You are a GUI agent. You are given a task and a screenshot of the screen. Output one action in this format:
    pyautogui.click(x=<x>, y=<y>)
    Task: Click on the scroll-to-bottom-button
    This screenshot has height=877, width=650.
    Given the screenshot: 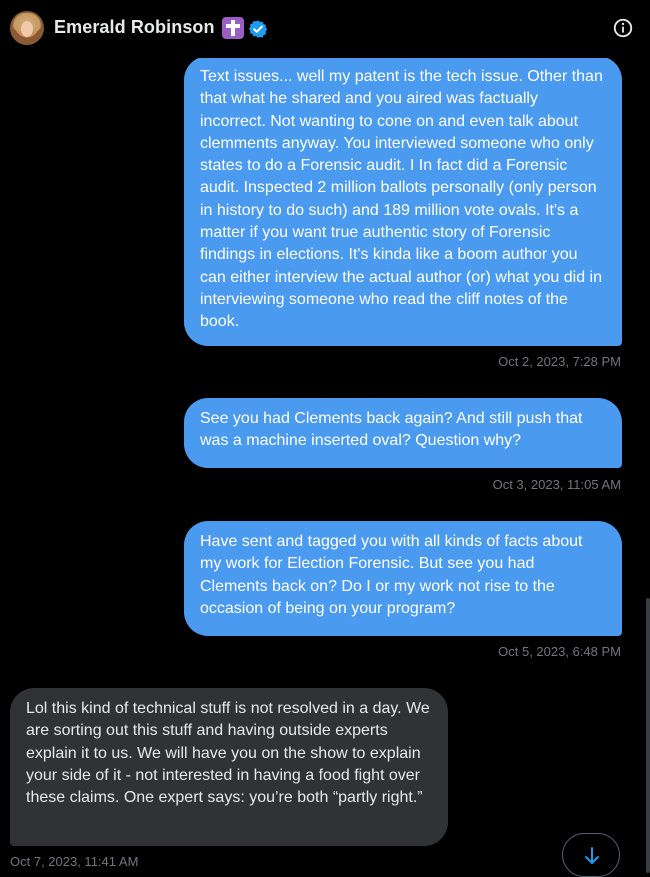 What is the action you would take?
    pyautogui.click(x=591, y=855)
    